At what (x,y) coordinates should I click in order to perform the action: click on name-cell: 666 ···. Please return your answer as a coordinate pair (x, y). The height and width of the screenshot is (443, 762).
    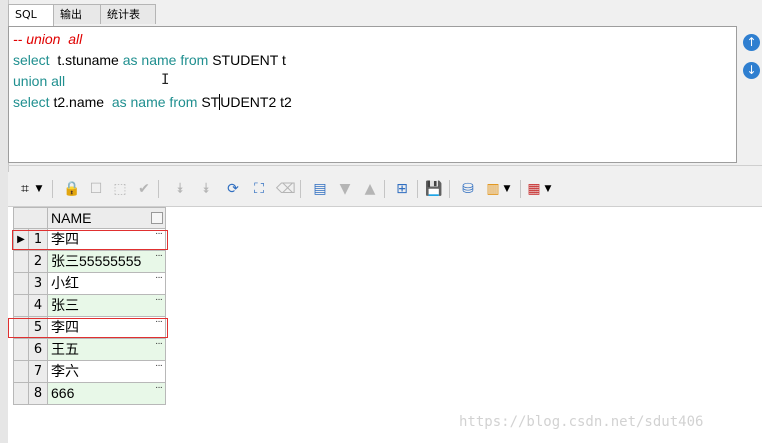
    Looking at the image, I should click on (107, 393).